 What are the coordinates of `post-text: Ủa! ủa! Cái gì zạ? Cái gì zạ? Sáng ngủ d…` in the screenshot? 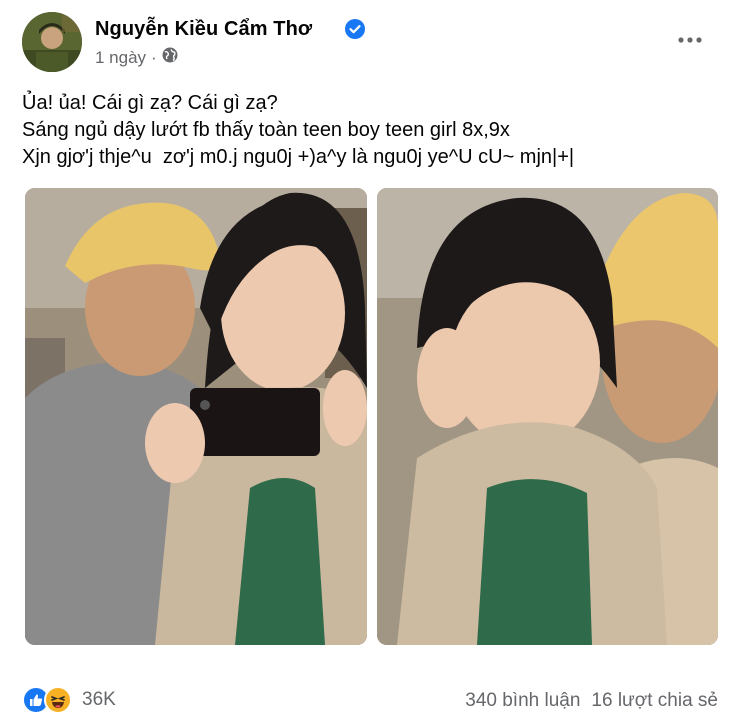 It's located at (371, 130).